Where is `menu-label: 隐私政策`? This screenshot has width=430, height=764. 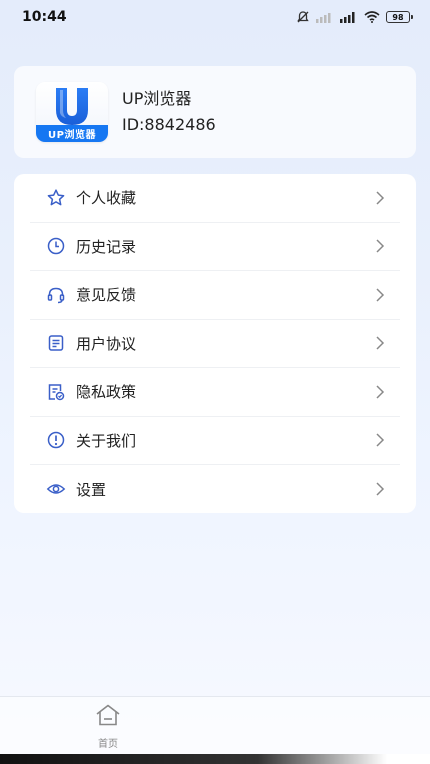 menu-label: 隐私政策 is located at coordinates (106, 392).